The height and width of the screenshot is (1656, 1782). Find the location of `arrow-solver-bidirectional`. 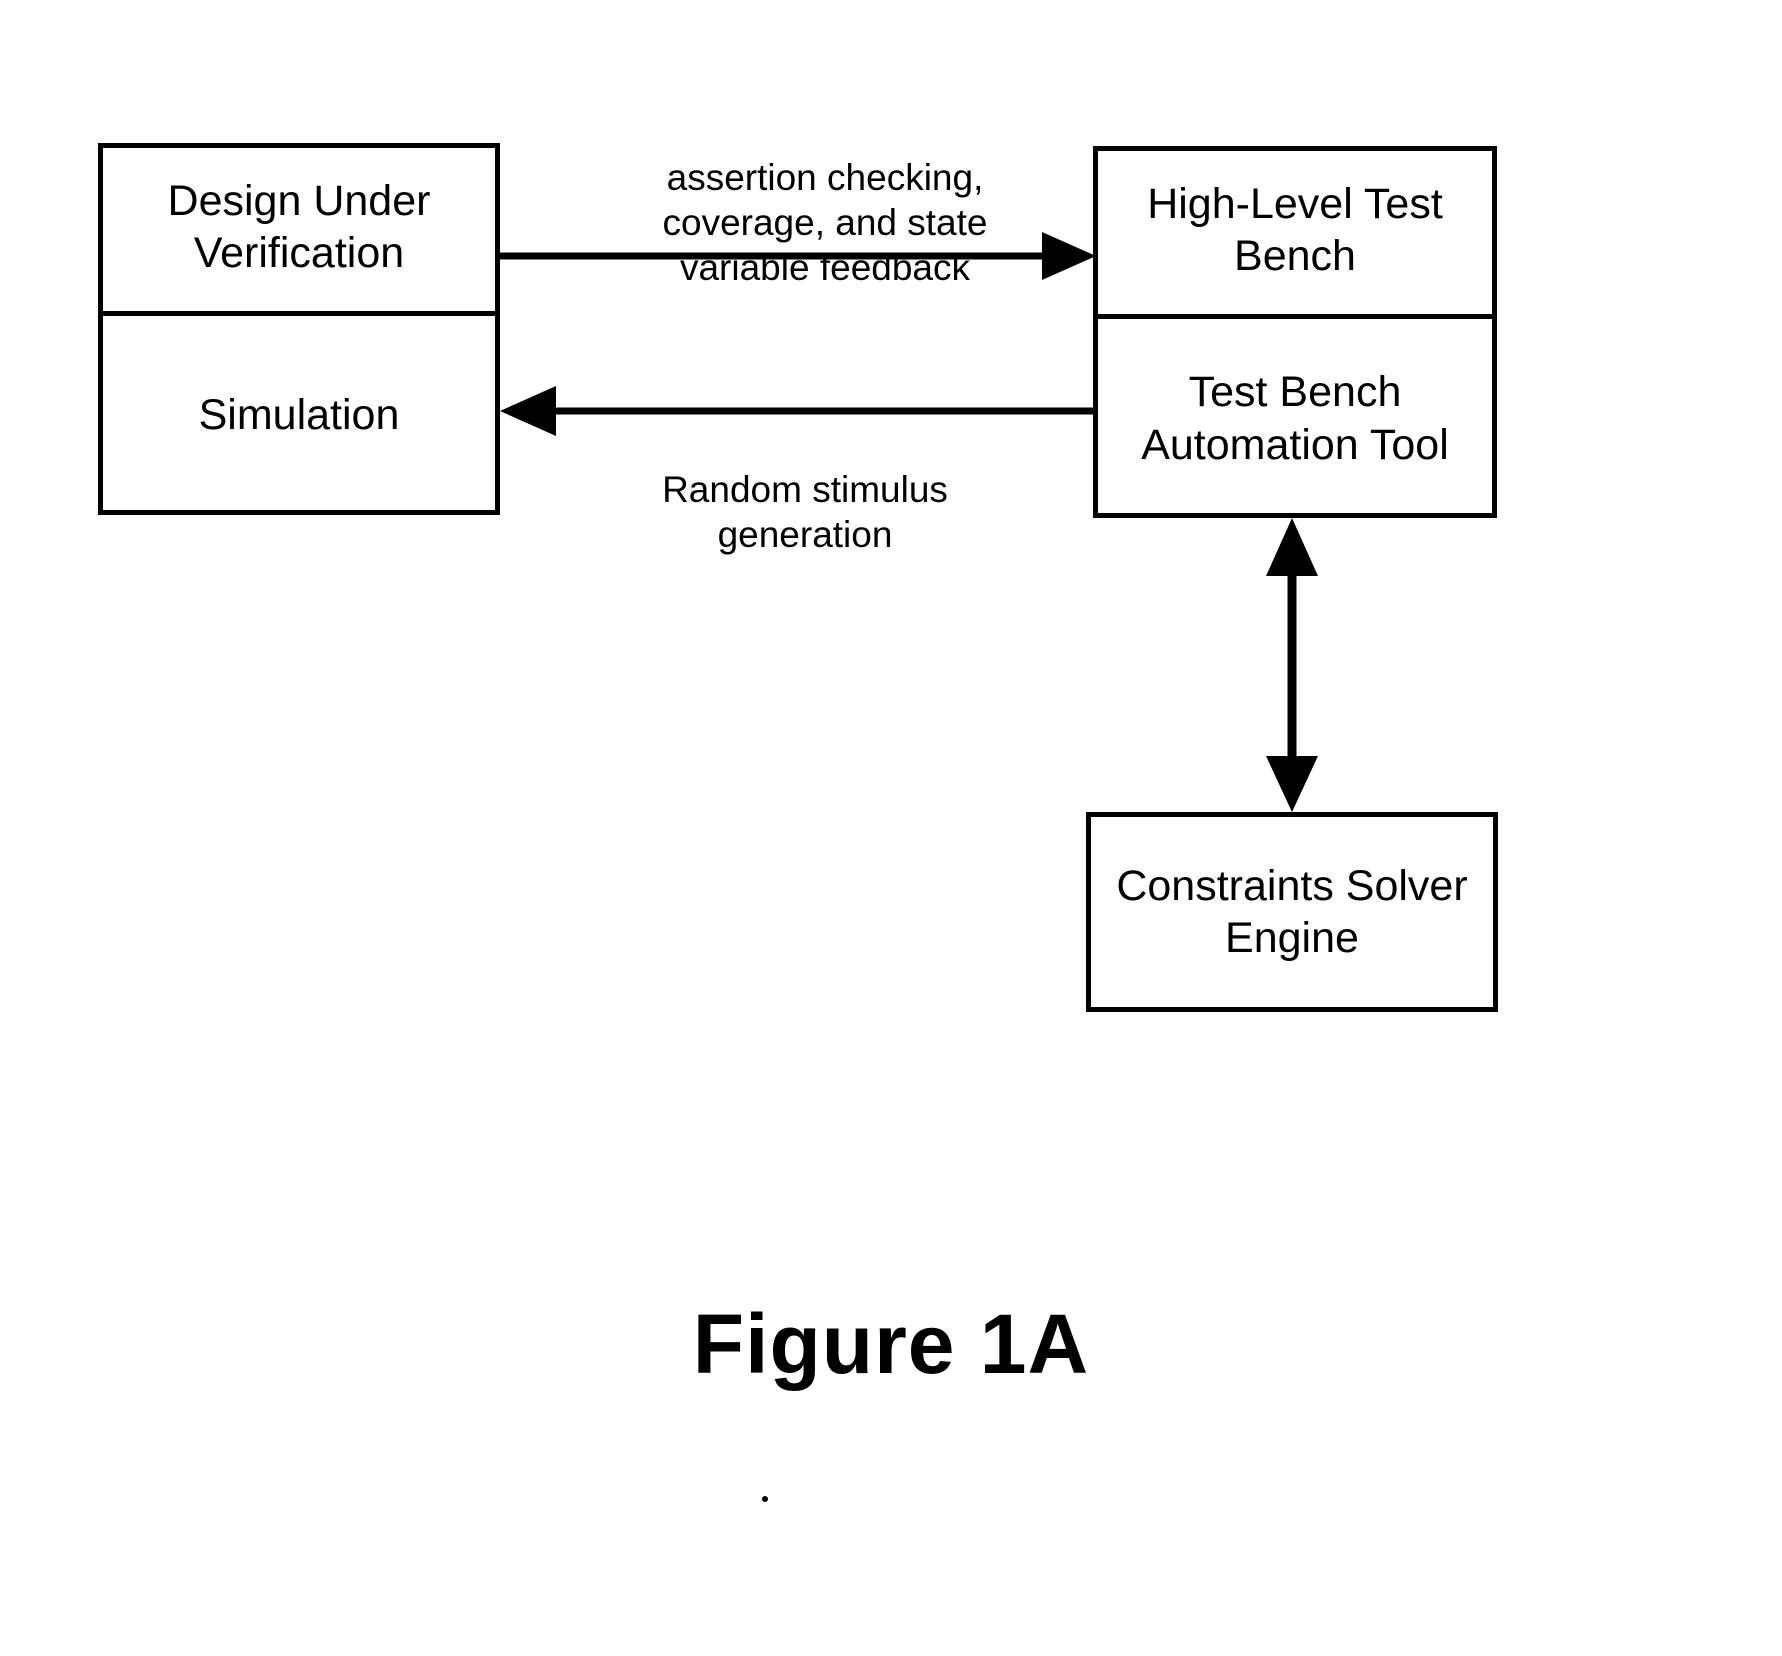

arrow-solver-bidirectional is located at coordinates (1292, 665).